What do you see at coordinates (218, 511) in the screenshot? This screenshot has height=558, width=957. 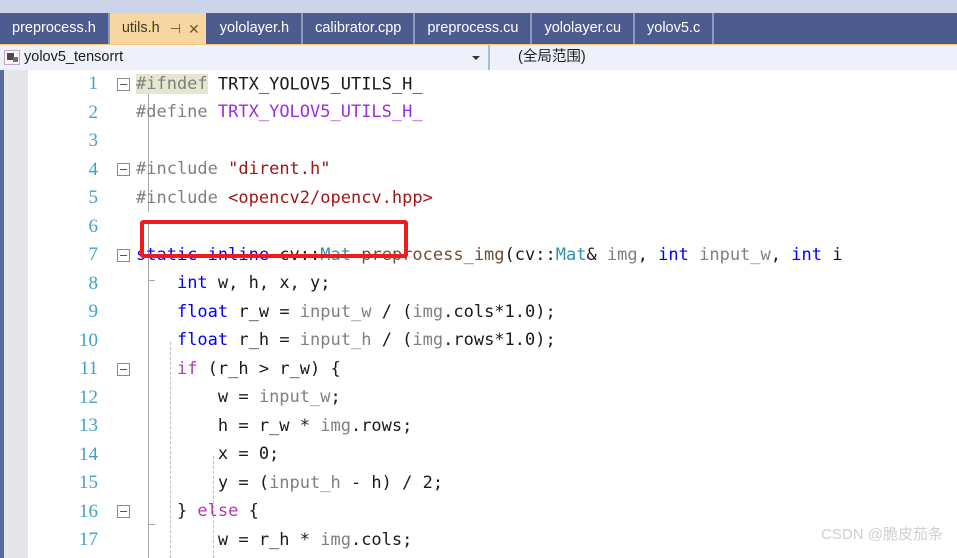 I see `code-token: else` at bounding box center [218, 511].